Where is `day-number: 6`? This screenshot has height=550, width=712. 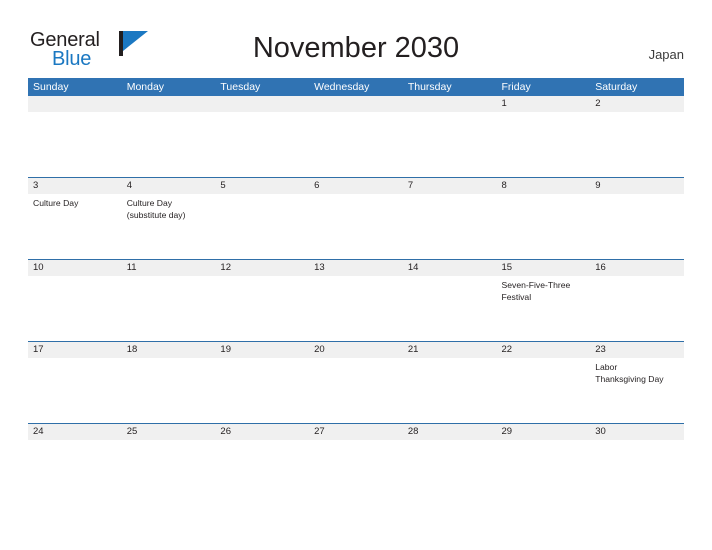 day-number: 6 is located at coordinates (356, 186).